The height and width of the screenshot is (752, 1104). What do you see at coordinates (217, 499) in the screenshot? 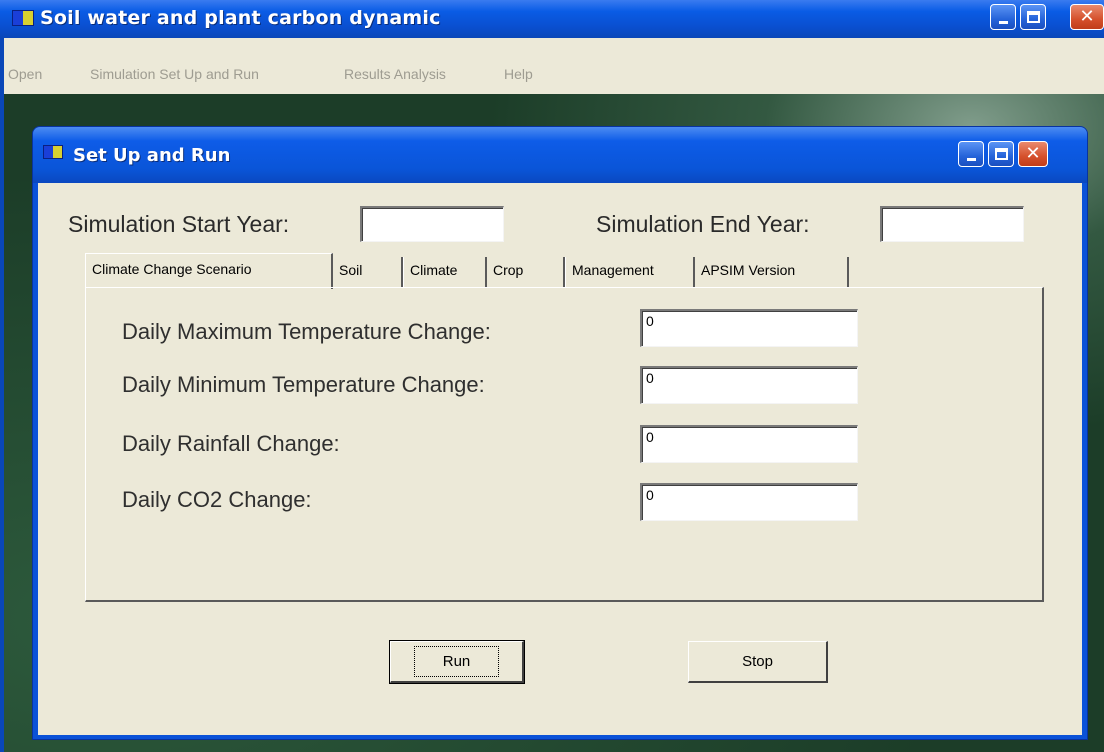
I see `field-label-co2: Daily CO2 Change:` at bounding box center [217, 499].